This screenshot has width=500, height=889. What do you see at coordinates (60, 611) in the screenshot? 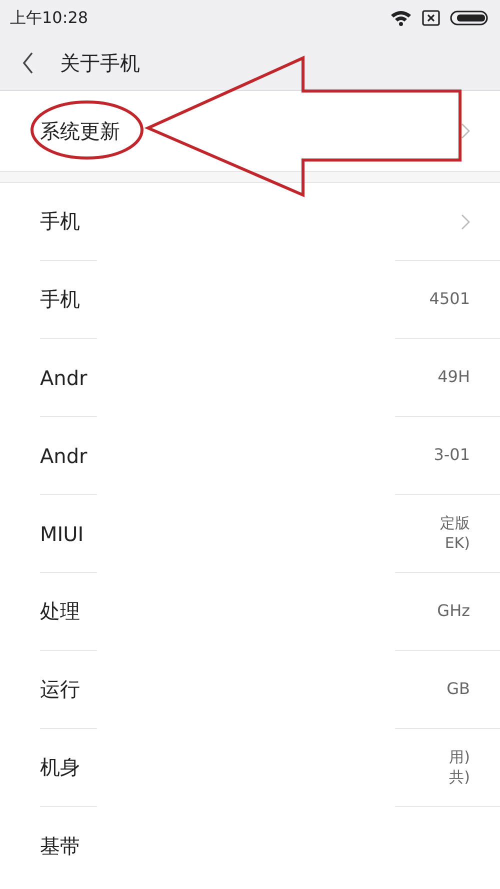
I see `setting-label: 处理` at bounding box center [60, 611].